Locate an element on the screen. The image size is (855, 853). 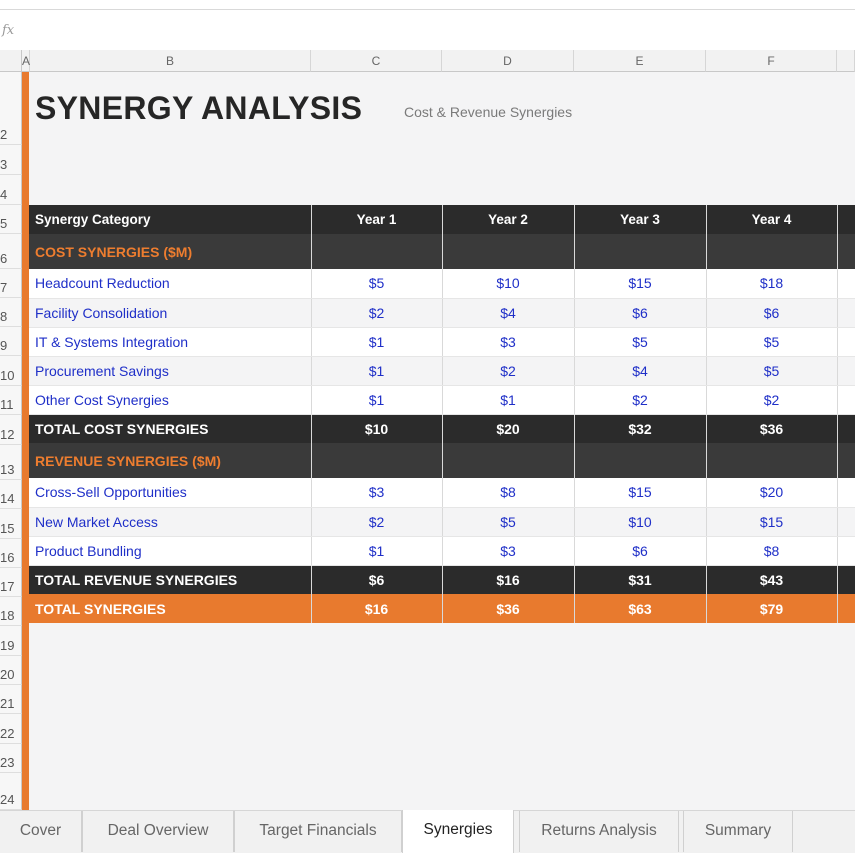
row-header: 2 is located at coordinates (11, 108).